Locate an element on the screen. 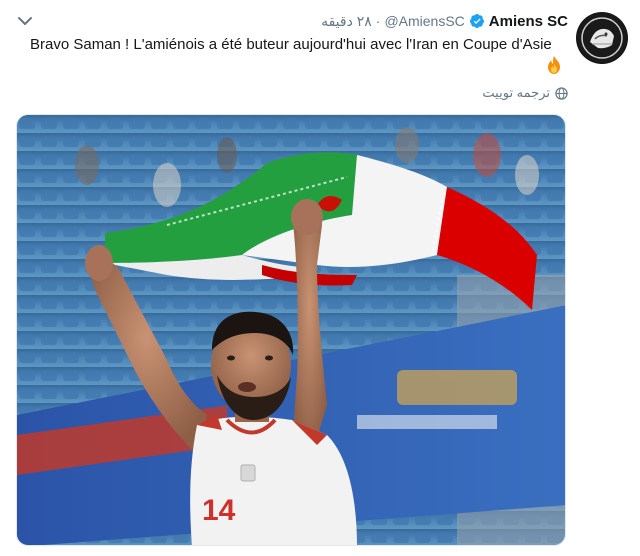 This screenshot has height=556, width=640. timestamp: ۲۸ دقیقه is located at coordinates (346, 21).